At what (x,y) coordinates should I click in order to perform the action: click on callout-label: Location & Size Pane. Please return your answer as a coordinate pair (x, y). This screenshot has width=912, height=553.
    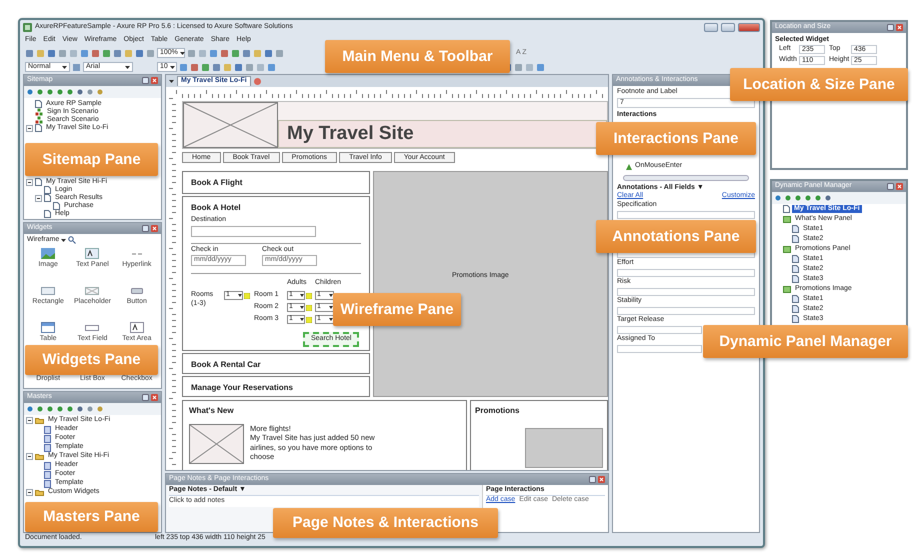
    Looking at the image, I should click on (819, 84).